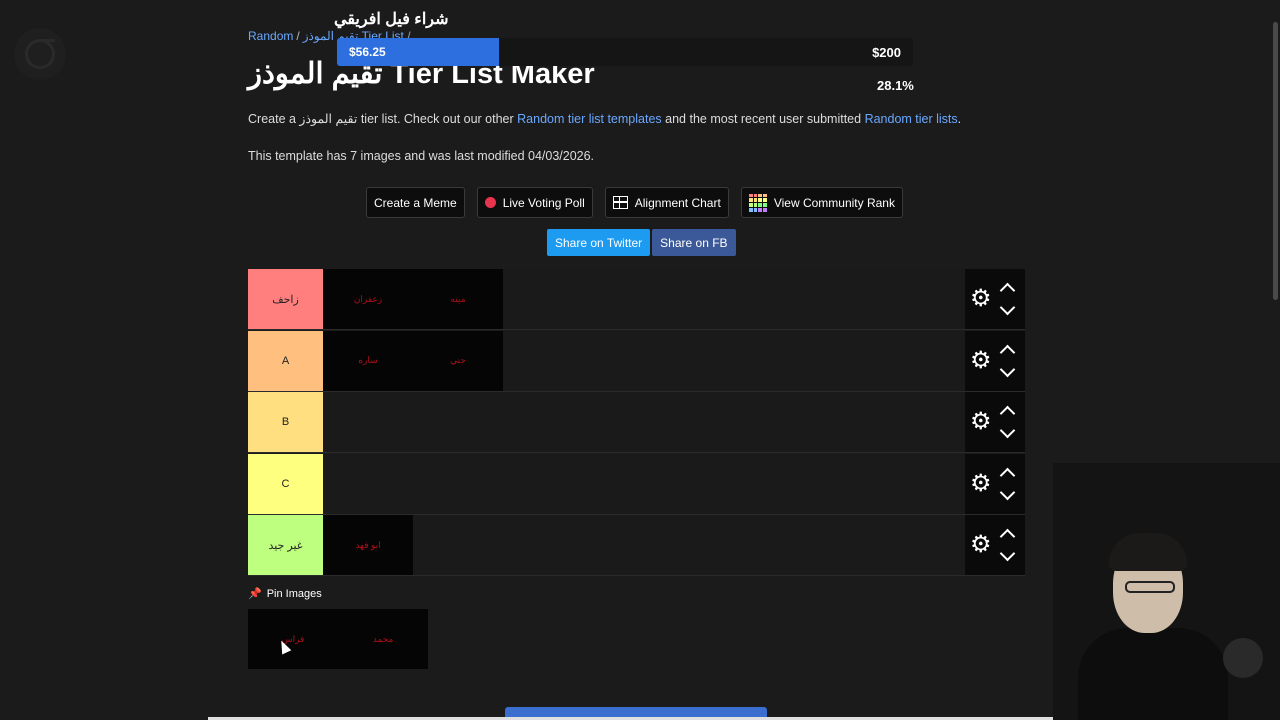  Describe the element at coordinates (285, 422) in the screenshot. I see `tier-label: B` at that location.